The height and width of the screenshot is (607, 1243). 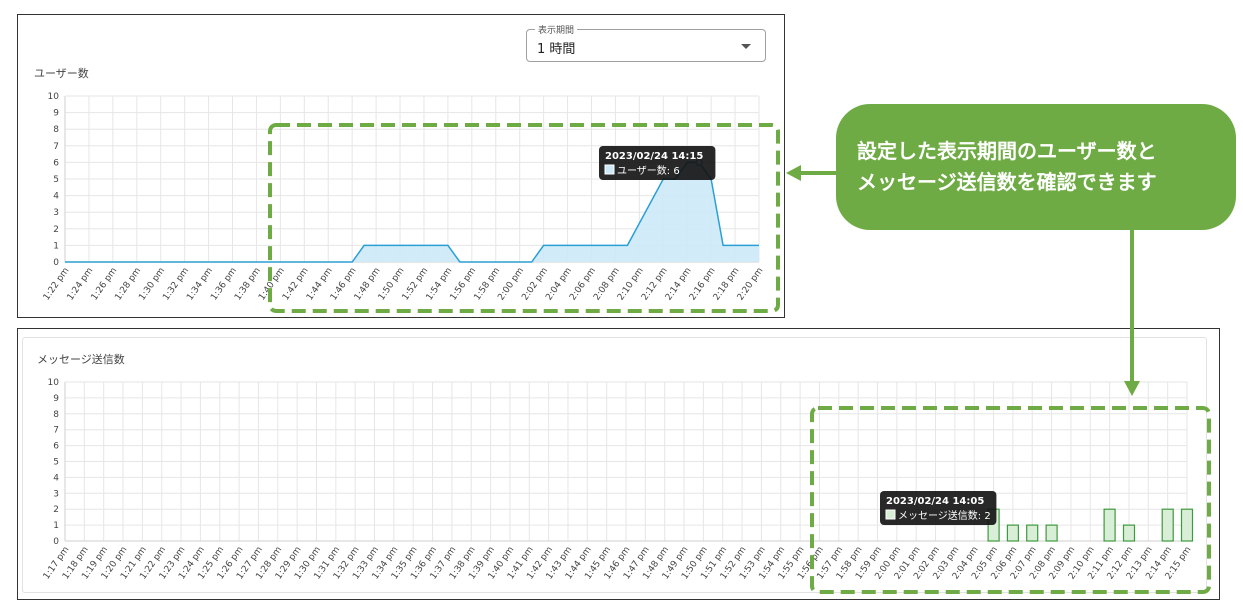 I want to click on callout-arrow-left-head, so click(x=793, y=173).